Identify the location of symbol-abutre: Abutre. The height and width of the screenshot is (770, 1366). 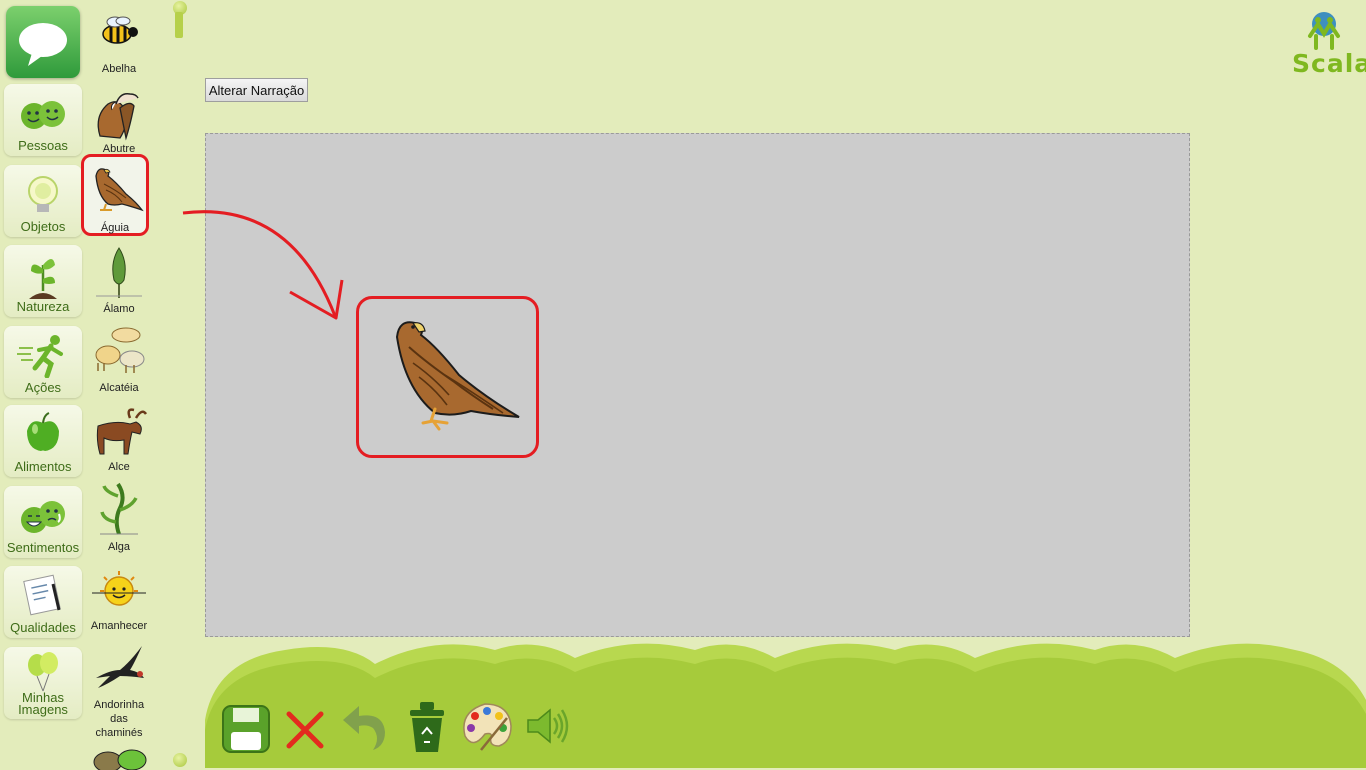
(119, 119).